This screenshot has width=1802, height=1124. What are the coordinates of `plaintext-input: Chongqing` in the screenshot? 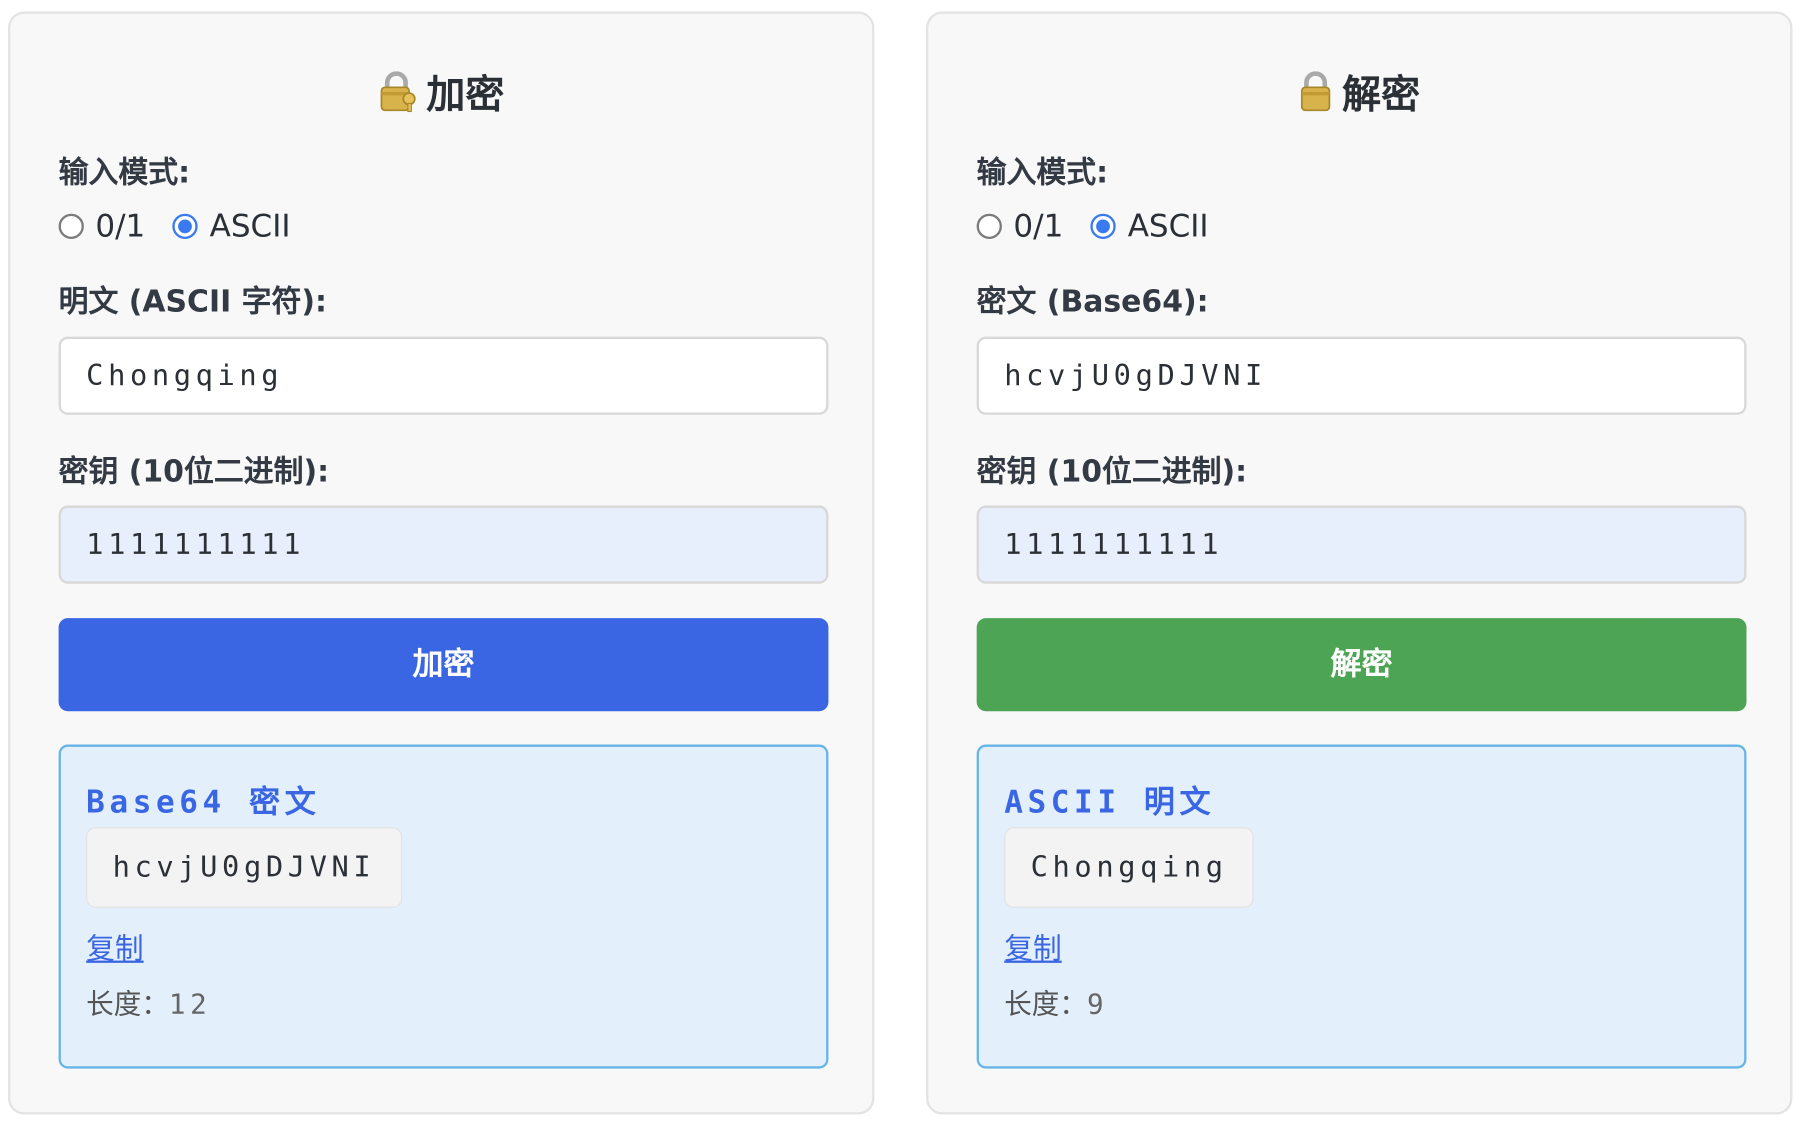 It's located at (443, 375).